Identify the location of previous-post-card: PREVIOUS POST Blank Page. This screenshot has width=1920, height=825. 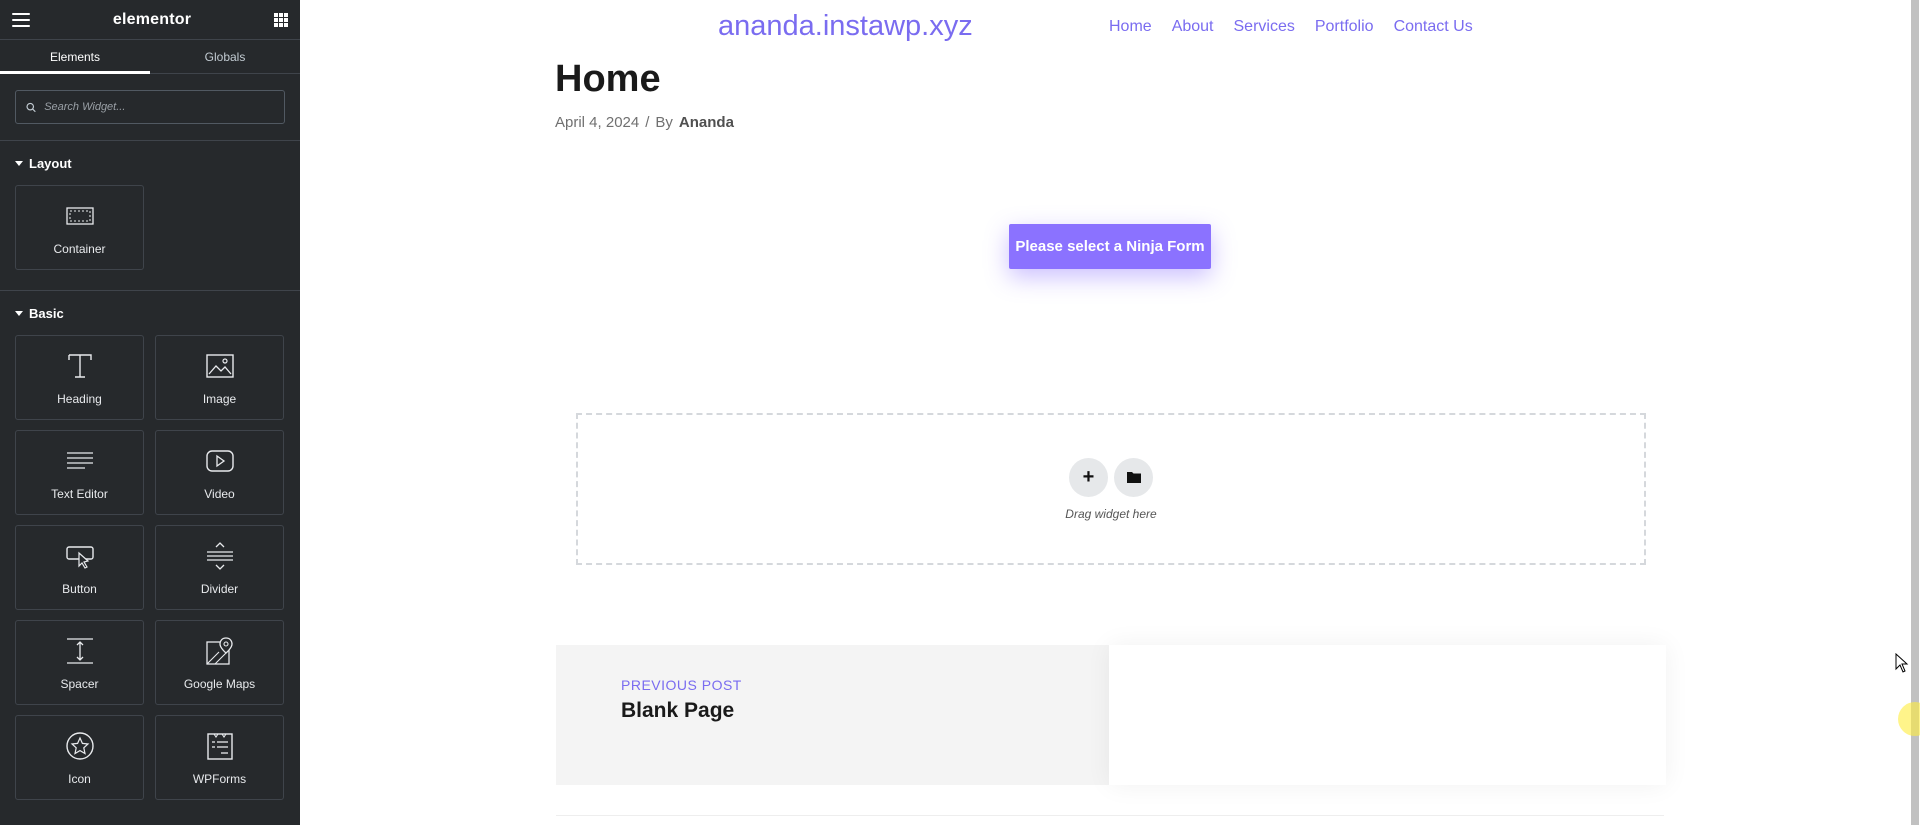
(832, 715).